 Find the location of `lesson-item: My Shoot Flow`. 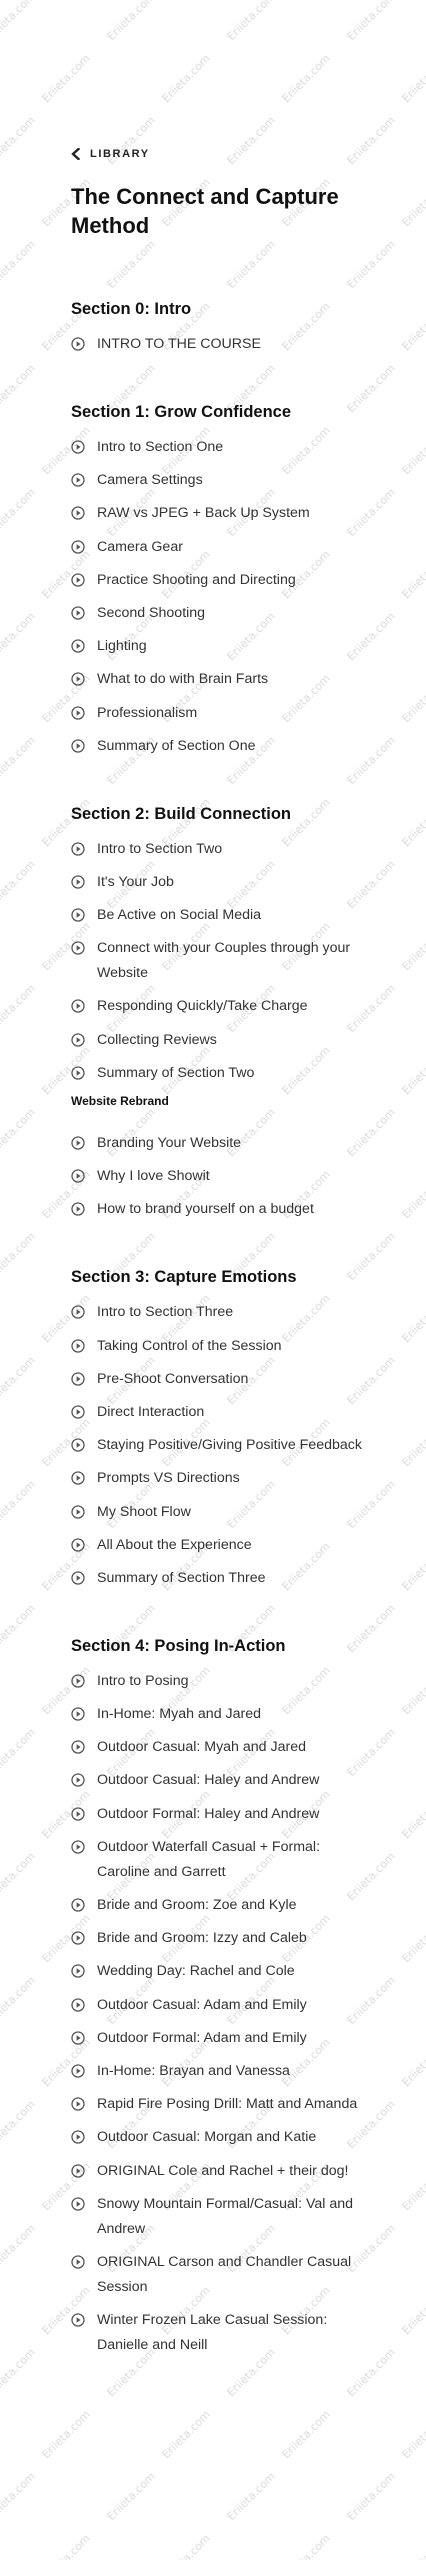

lesson-item: My Shoot Flow is located at coordinates (221, 1512).